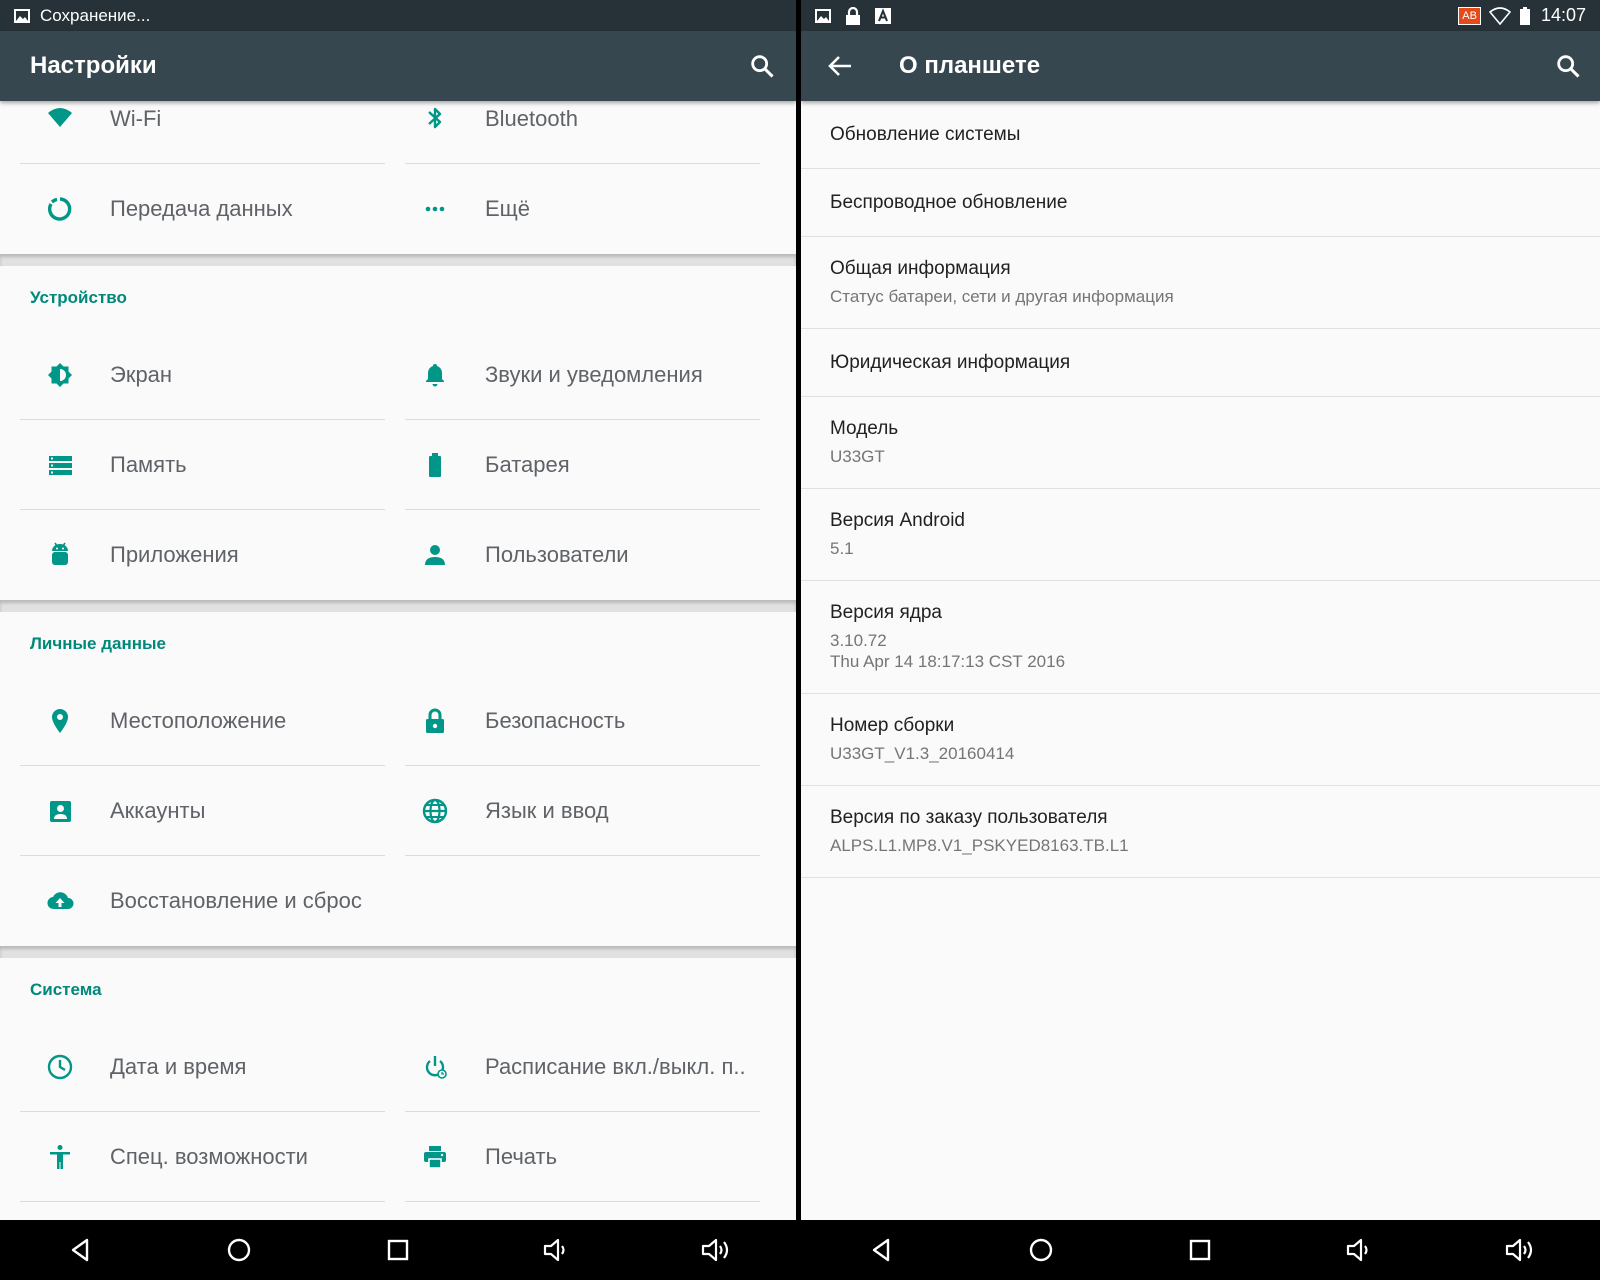 The height and width of the screenshot is (1280, 1600). Describe the element at coordinates (192, 465) in the screenshot. I see `settings-tile: Память` at that location.